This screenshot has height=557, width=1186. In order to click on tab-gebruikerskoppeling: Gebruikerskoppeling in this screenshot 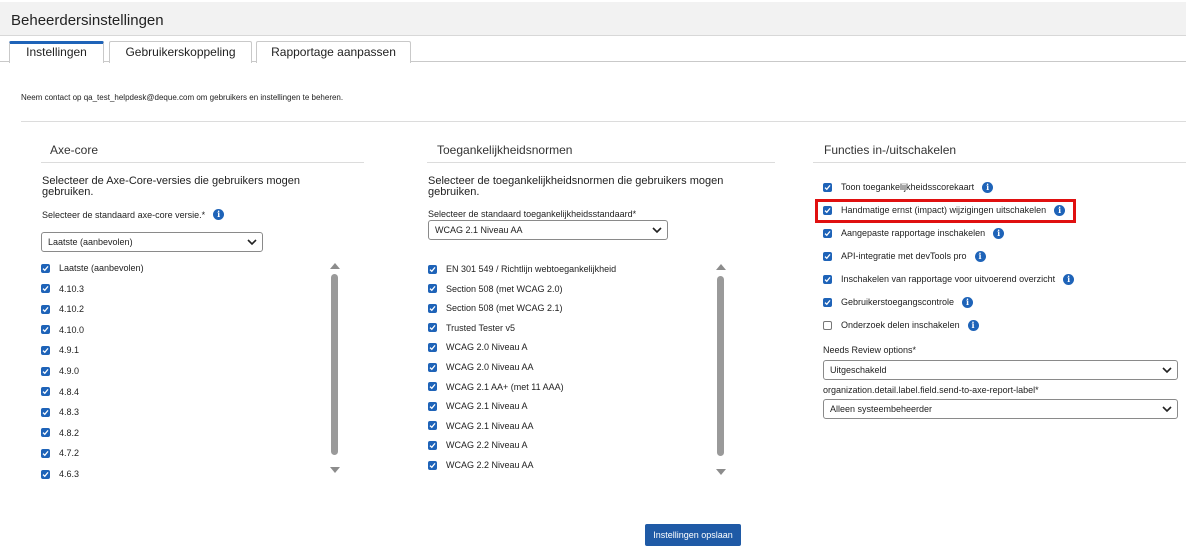, I will do `click(180, 52)`.